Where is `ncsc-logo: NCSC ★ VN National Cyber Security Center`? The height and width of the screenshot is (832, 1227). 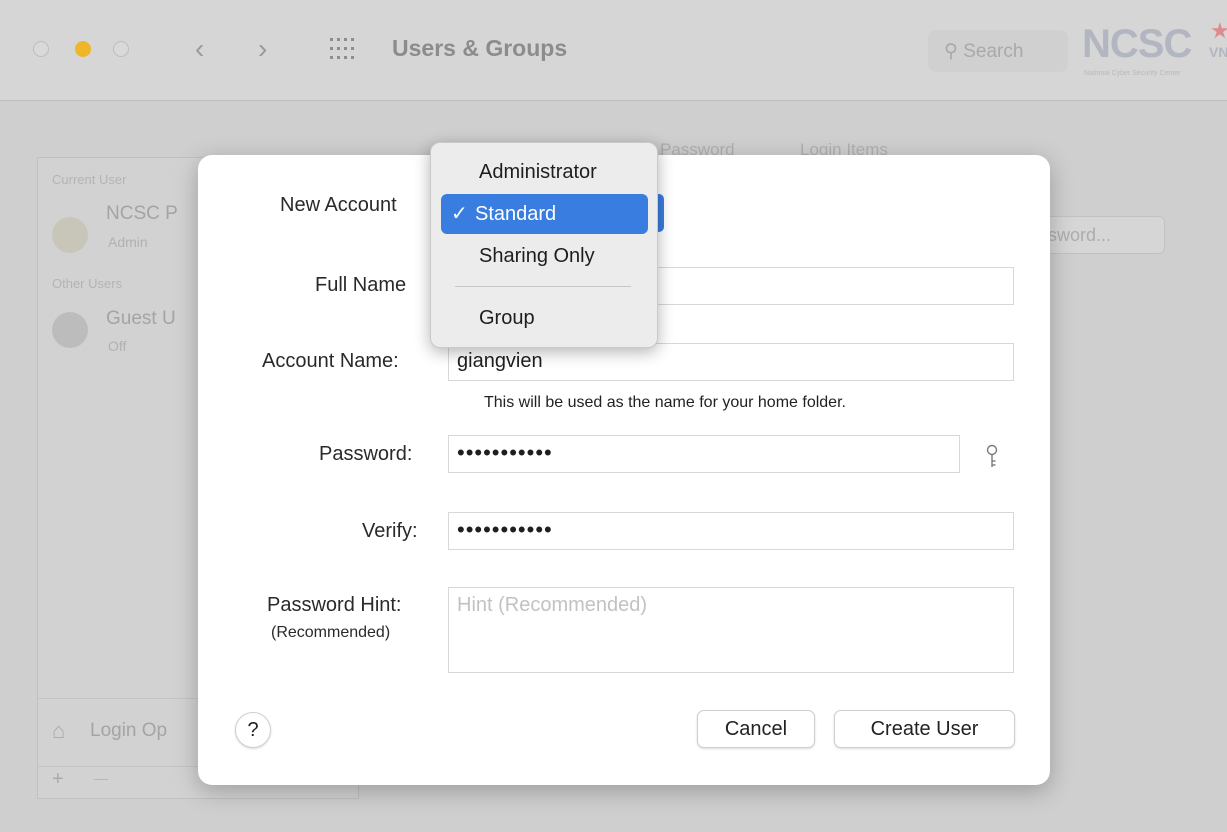
ncsc-logo: NCSC ★ VN National Cyber Security Center is located at coordinates (1154, 50).